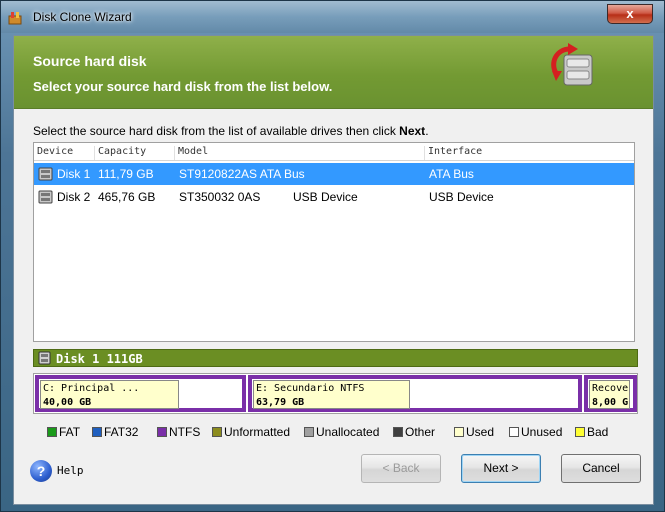 The height and width of the screenshot is (512, 665). Describe the element at coordinates (591, 432) in the screenshot. I see `legend-bad: Bad` at that location.